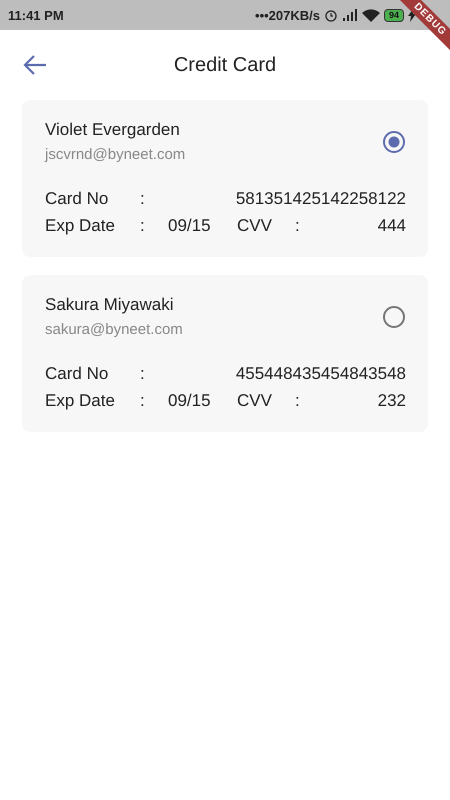 The image size is (450, 800). I want to click on cardholder-email: sakura@byneet.com, so click(114, 329).